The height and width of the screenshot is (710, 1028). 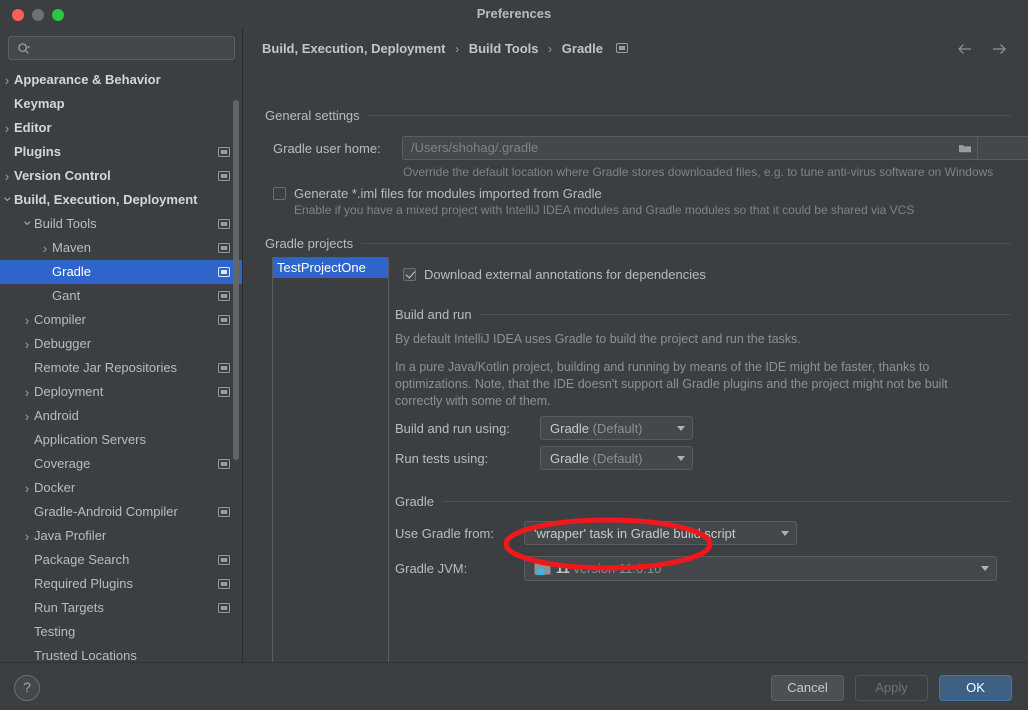 I want to click on sidebar-item-label: Android, so click(x=56, y=415).